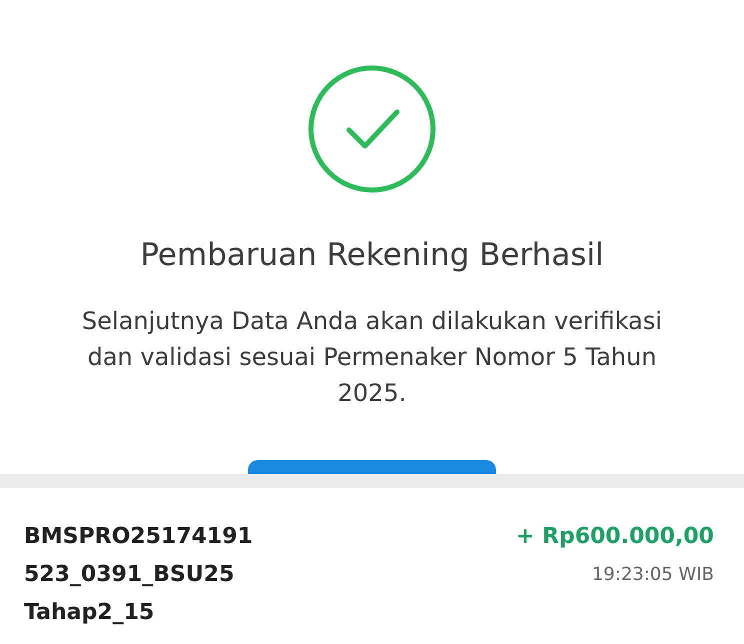  What do you see at coordinates (372, 467) in the screenshot?
I see `action-button` at bounding box center [372, 467].